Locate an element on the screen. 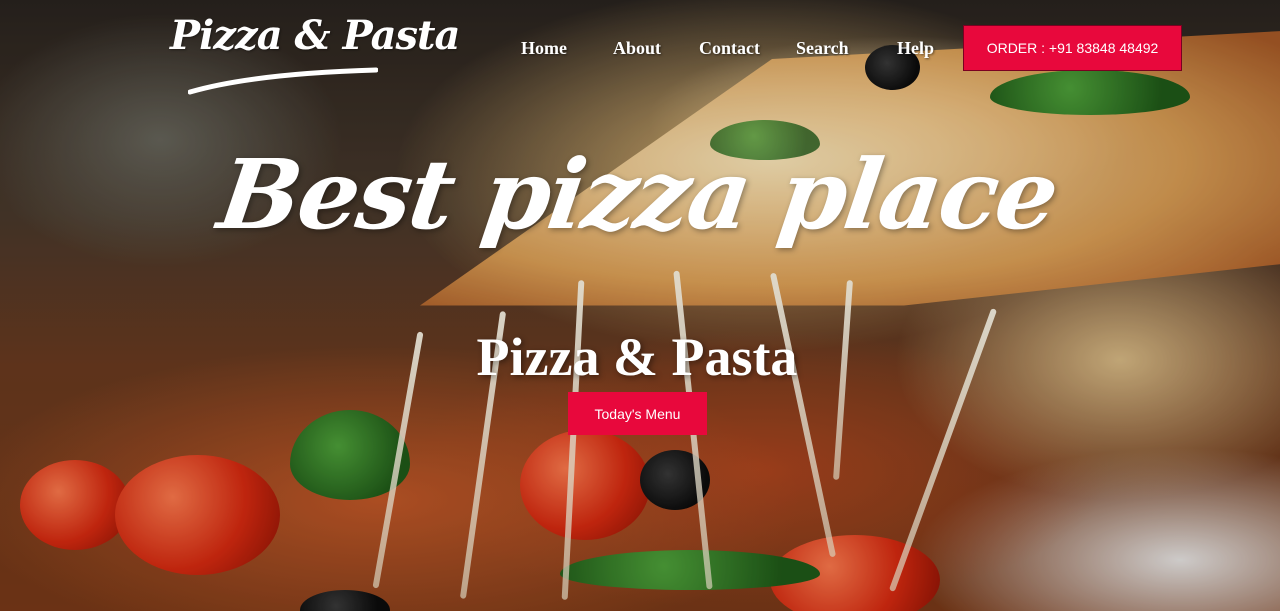 Image resolution: width=1280 pixels, height=611 pixels. logo-text: Pizza & Pasta is located at coordinates (315, 35).